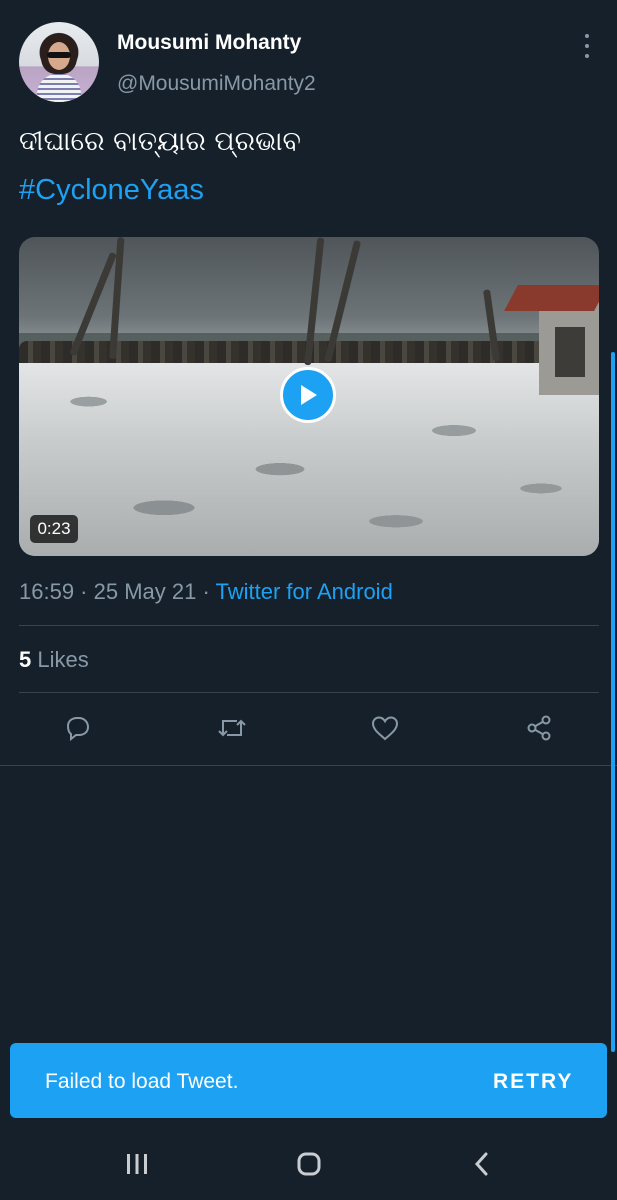  Describe the element at coordinates (613, 702) in the screenshot. I see `scrollbar` at that location.